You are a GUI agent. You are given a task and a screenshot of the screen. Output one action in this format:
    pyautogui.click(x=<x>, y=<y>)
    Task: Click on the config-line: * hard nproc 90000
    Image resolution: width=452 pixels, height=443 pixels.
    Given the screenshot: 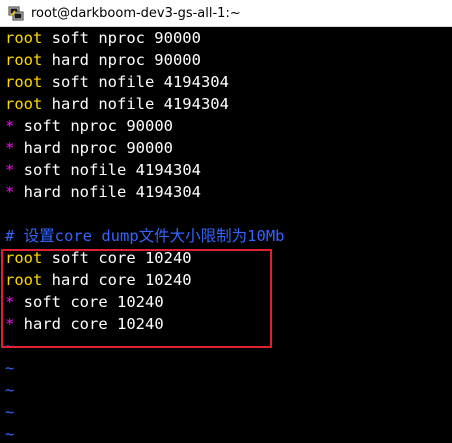 What is the action you would take?
    pyautogui.click(x=89, y=148)
    